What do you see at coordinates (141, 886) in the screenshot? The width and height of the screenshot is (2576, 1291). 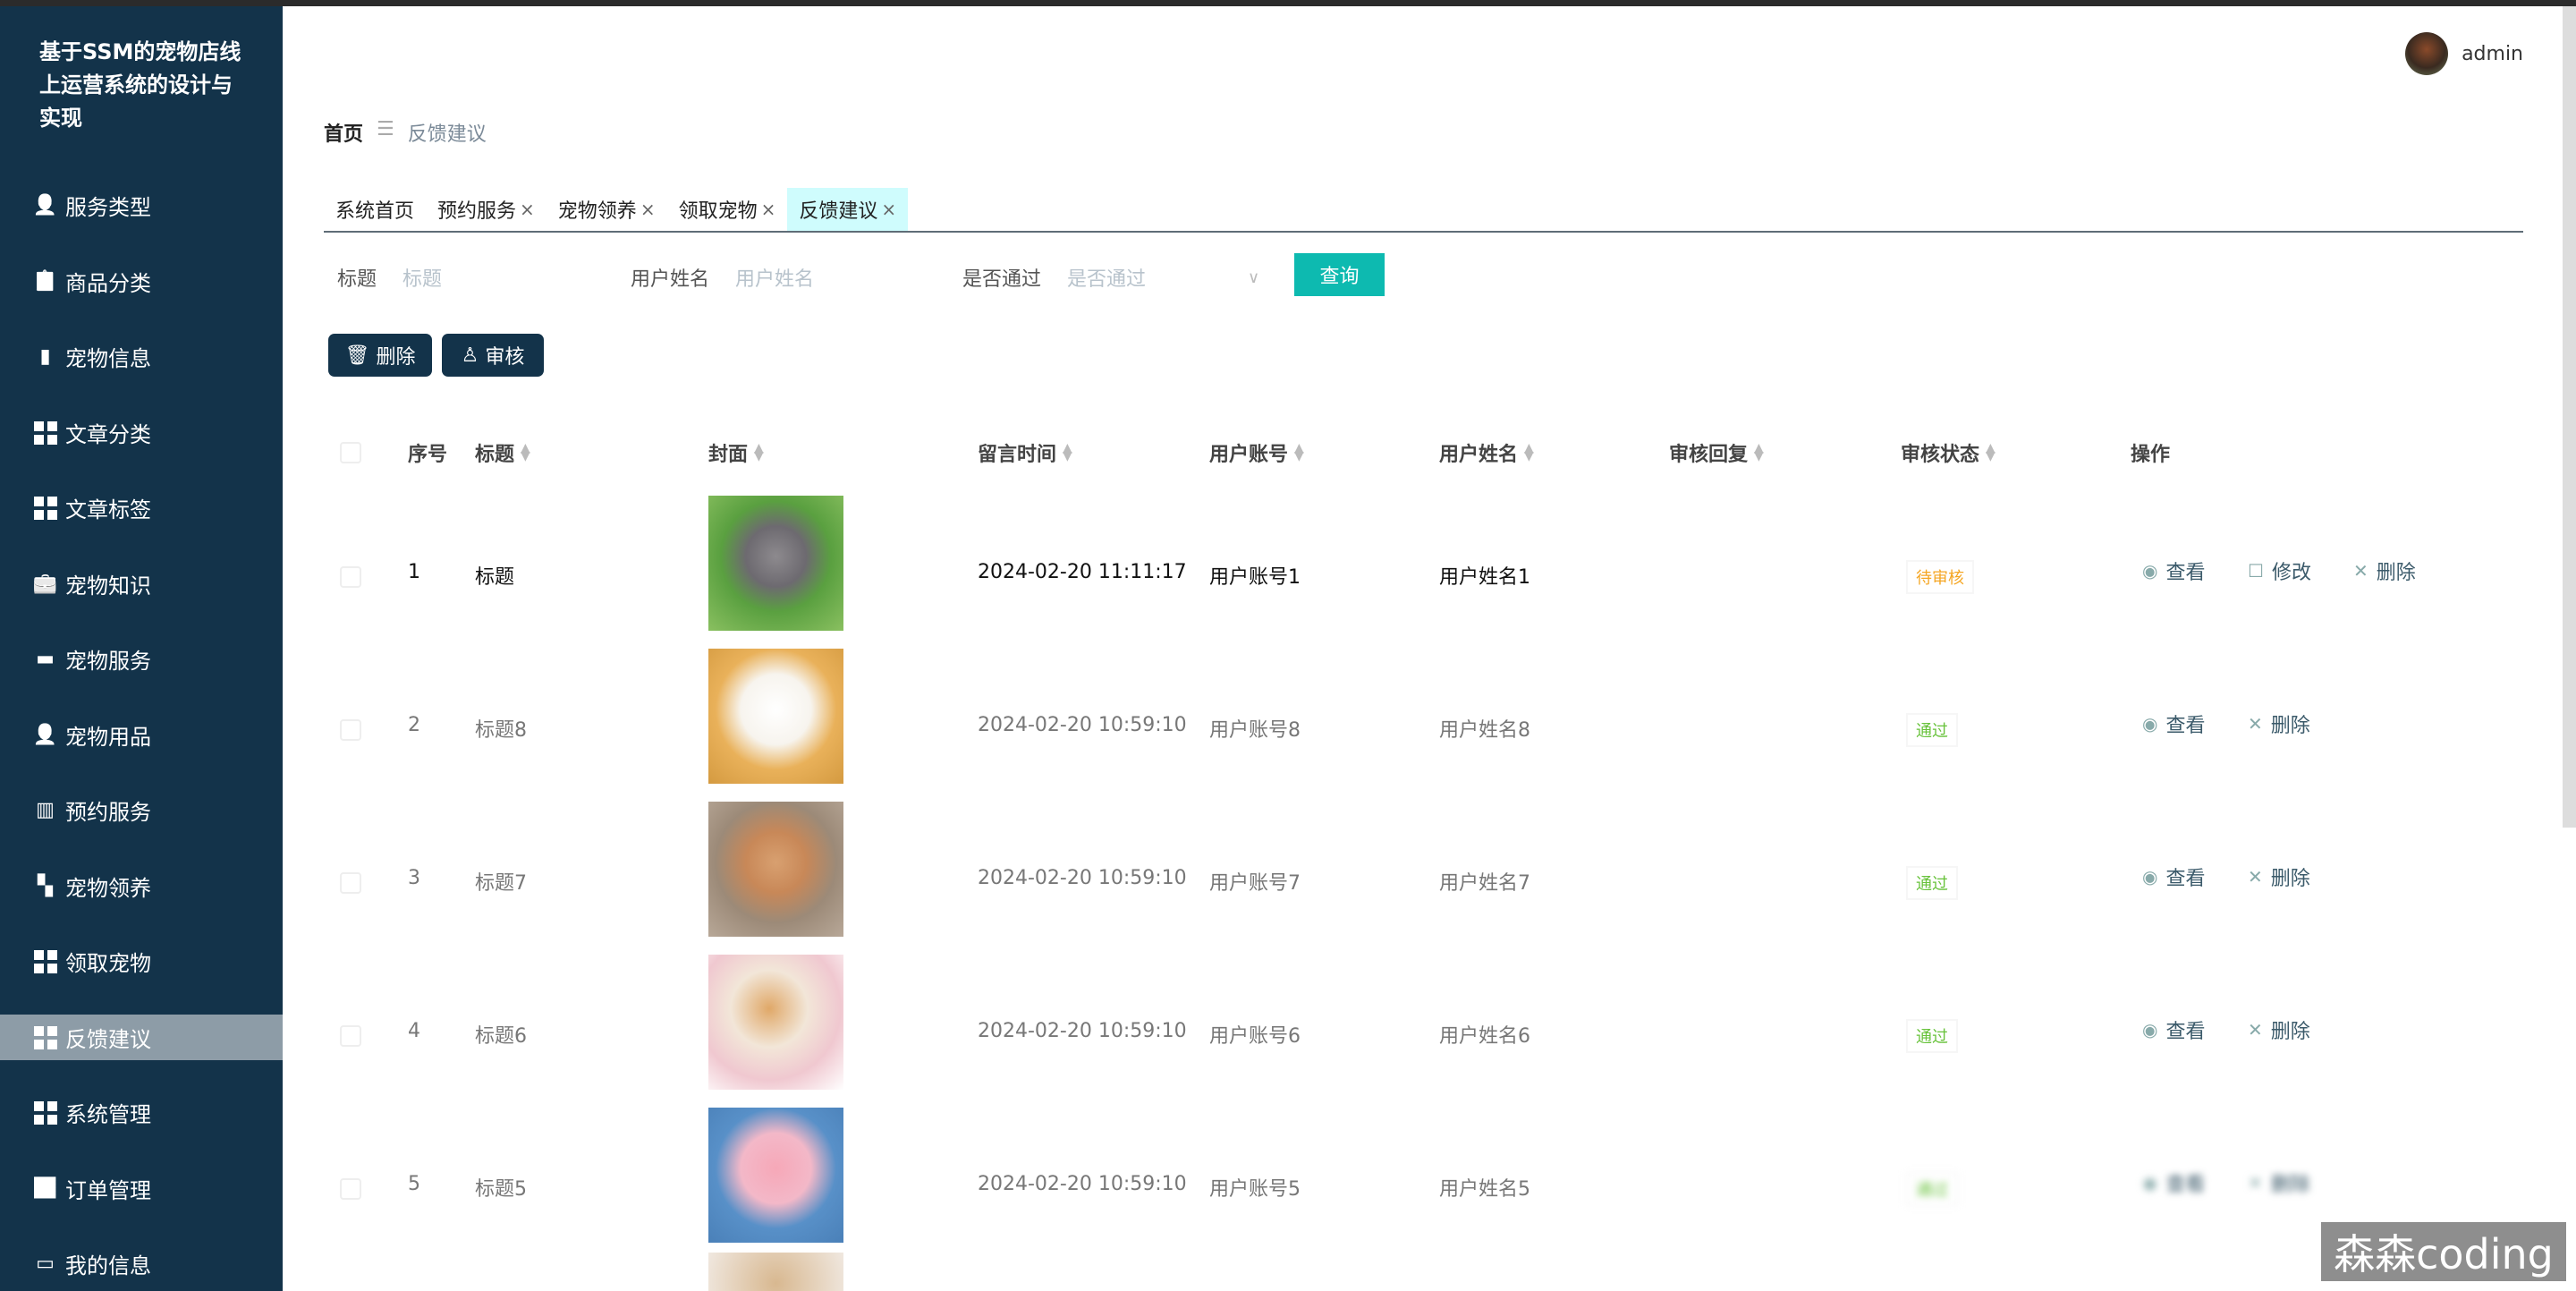 I see `sidebar-item: ▚ 宠物领养` at bounding box center [141, 886].